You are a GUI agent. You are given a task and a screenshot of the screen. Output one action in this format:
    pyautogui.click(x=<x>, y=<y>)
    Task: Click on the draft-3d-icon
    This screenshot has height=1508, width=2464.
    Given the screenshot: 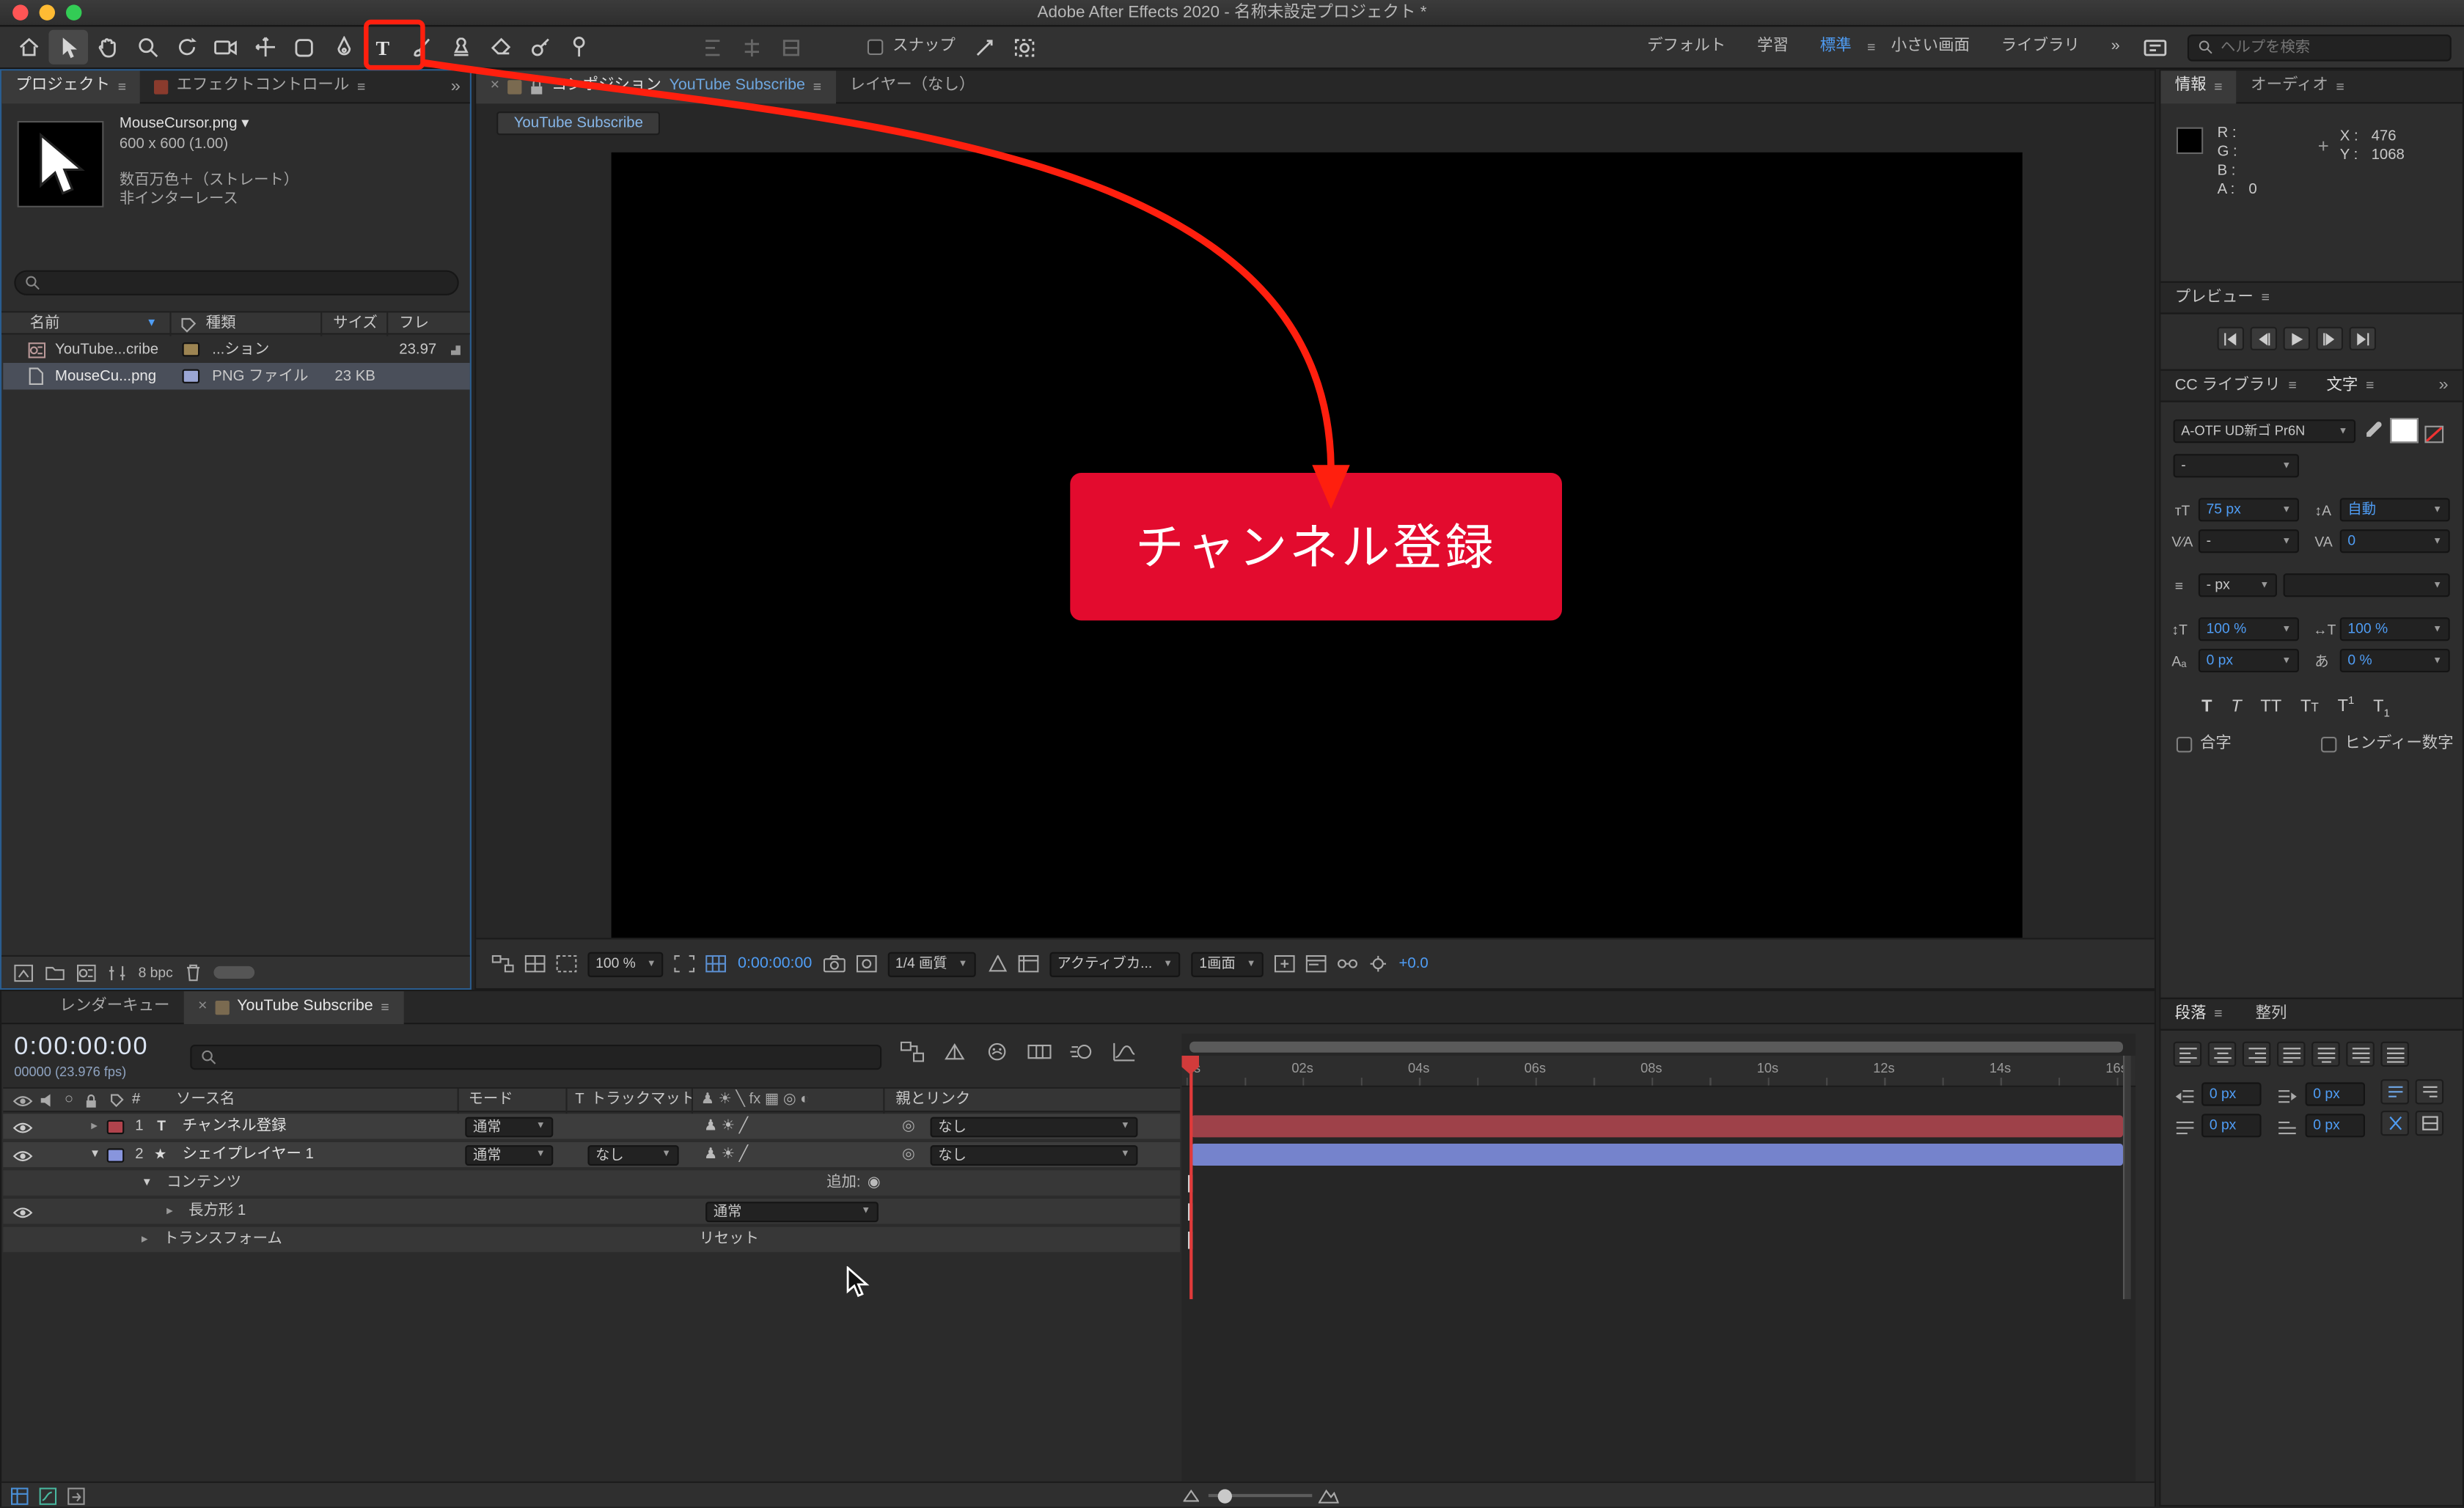 What is the action you would take?
    pyautogui.click(x=955, y=1052)
    